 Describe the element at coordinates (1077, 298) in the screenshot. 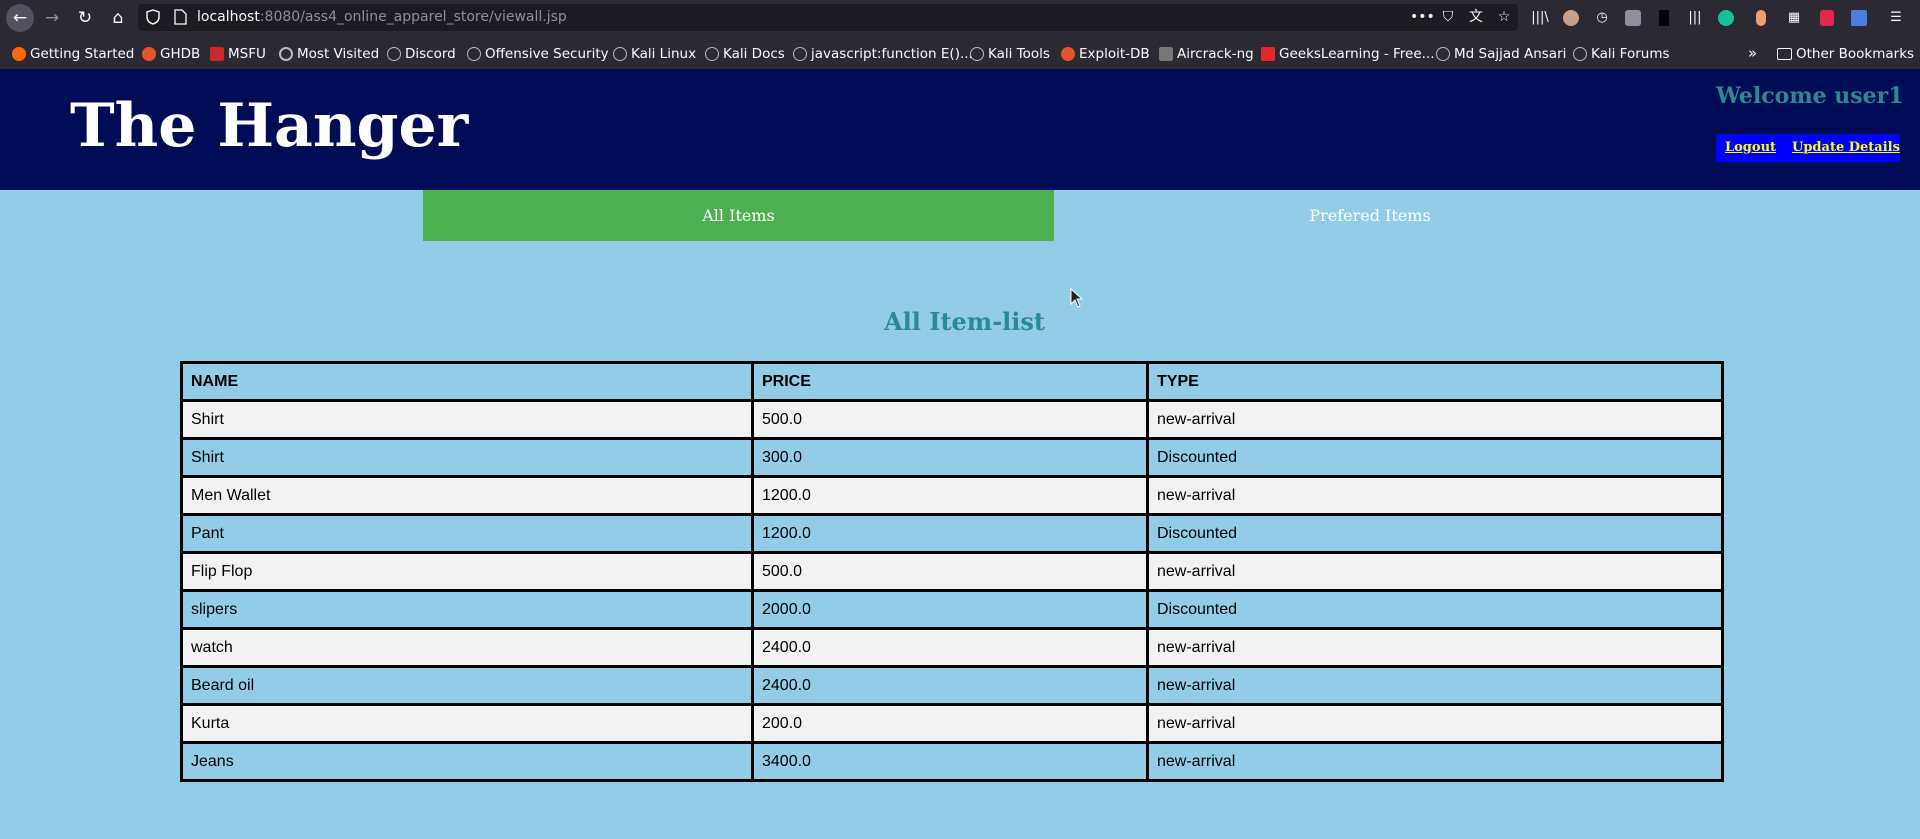

I see `mouse-cursor-icon` at that location.